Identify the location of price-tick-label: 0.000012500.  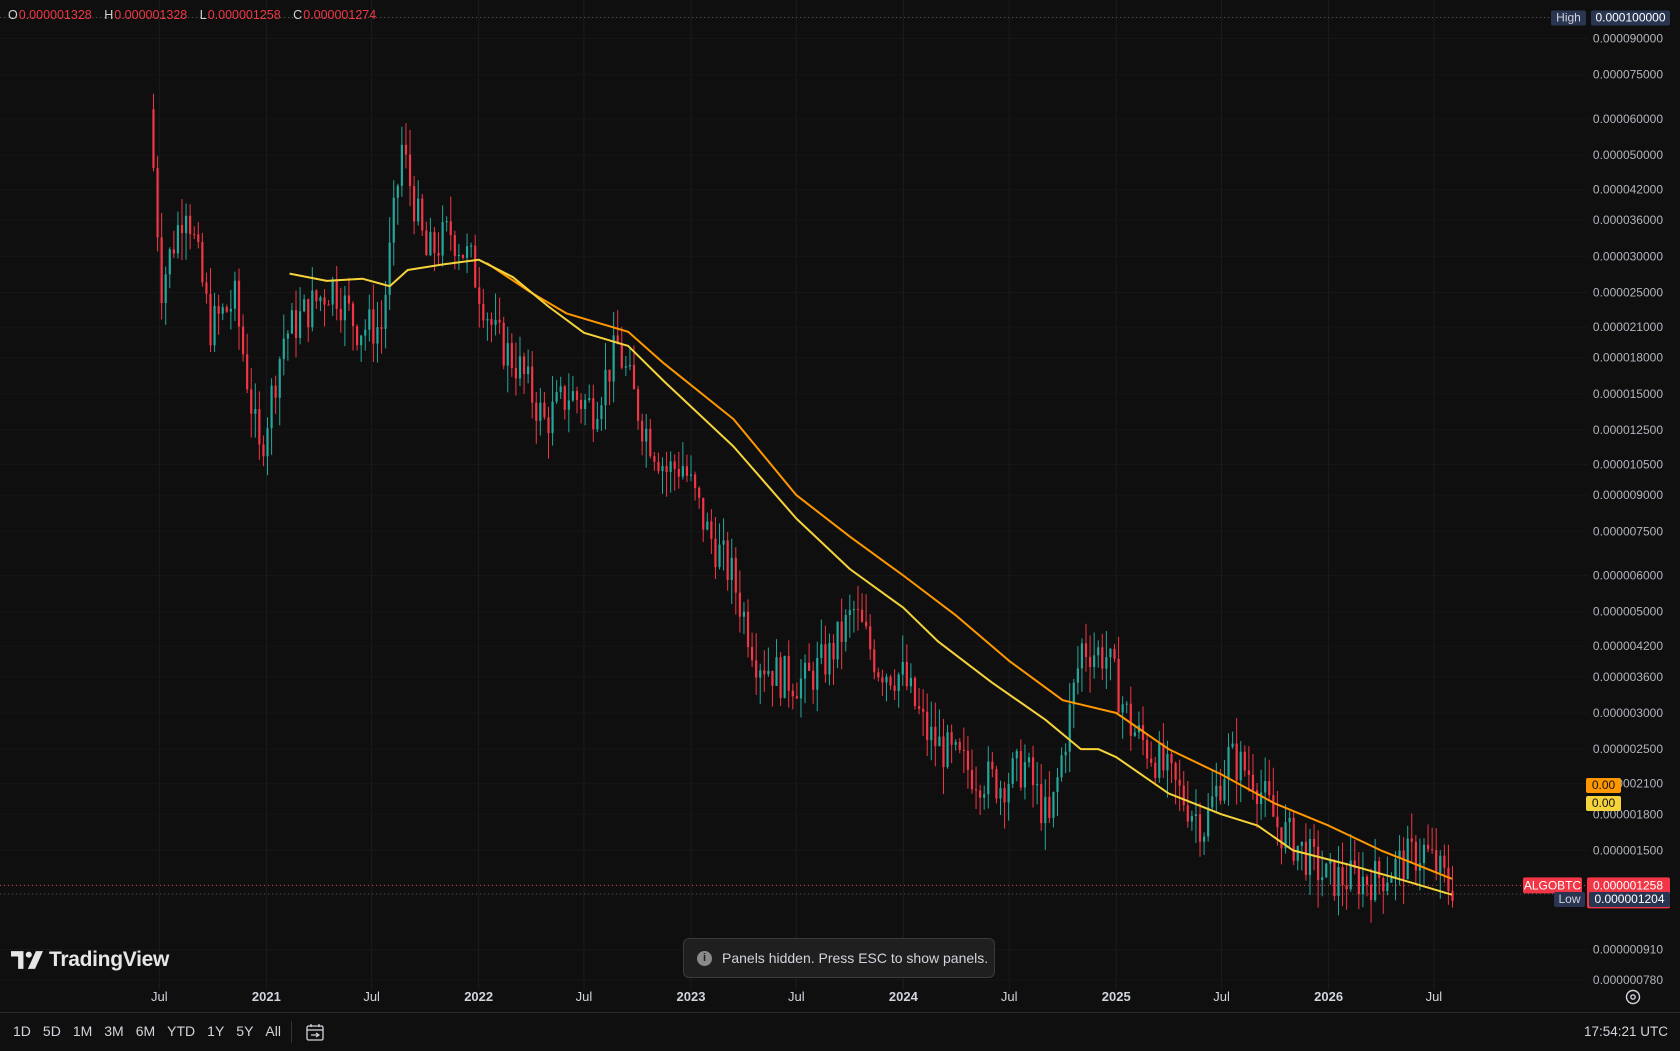
(1628, 430).